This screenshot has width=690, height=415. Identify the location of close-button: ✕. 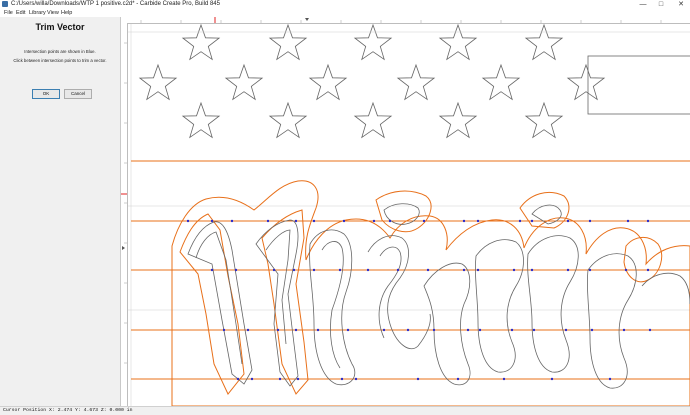
(681, 4).